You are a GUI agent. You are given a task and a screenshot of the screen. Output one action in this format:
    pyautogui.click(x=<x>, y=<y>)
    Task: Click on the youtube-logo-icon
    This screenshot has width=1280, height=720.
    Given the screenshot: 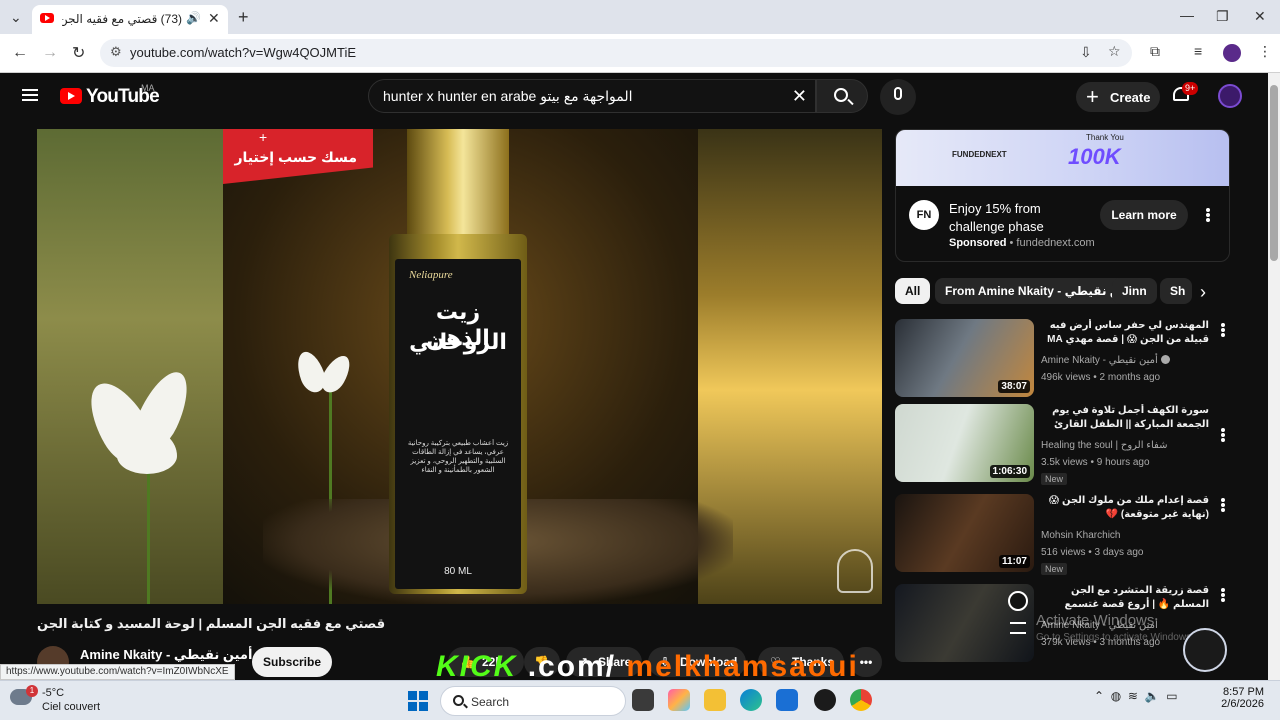 What is the action you would take?
    pyautogui.click(x=71, y=96)
    